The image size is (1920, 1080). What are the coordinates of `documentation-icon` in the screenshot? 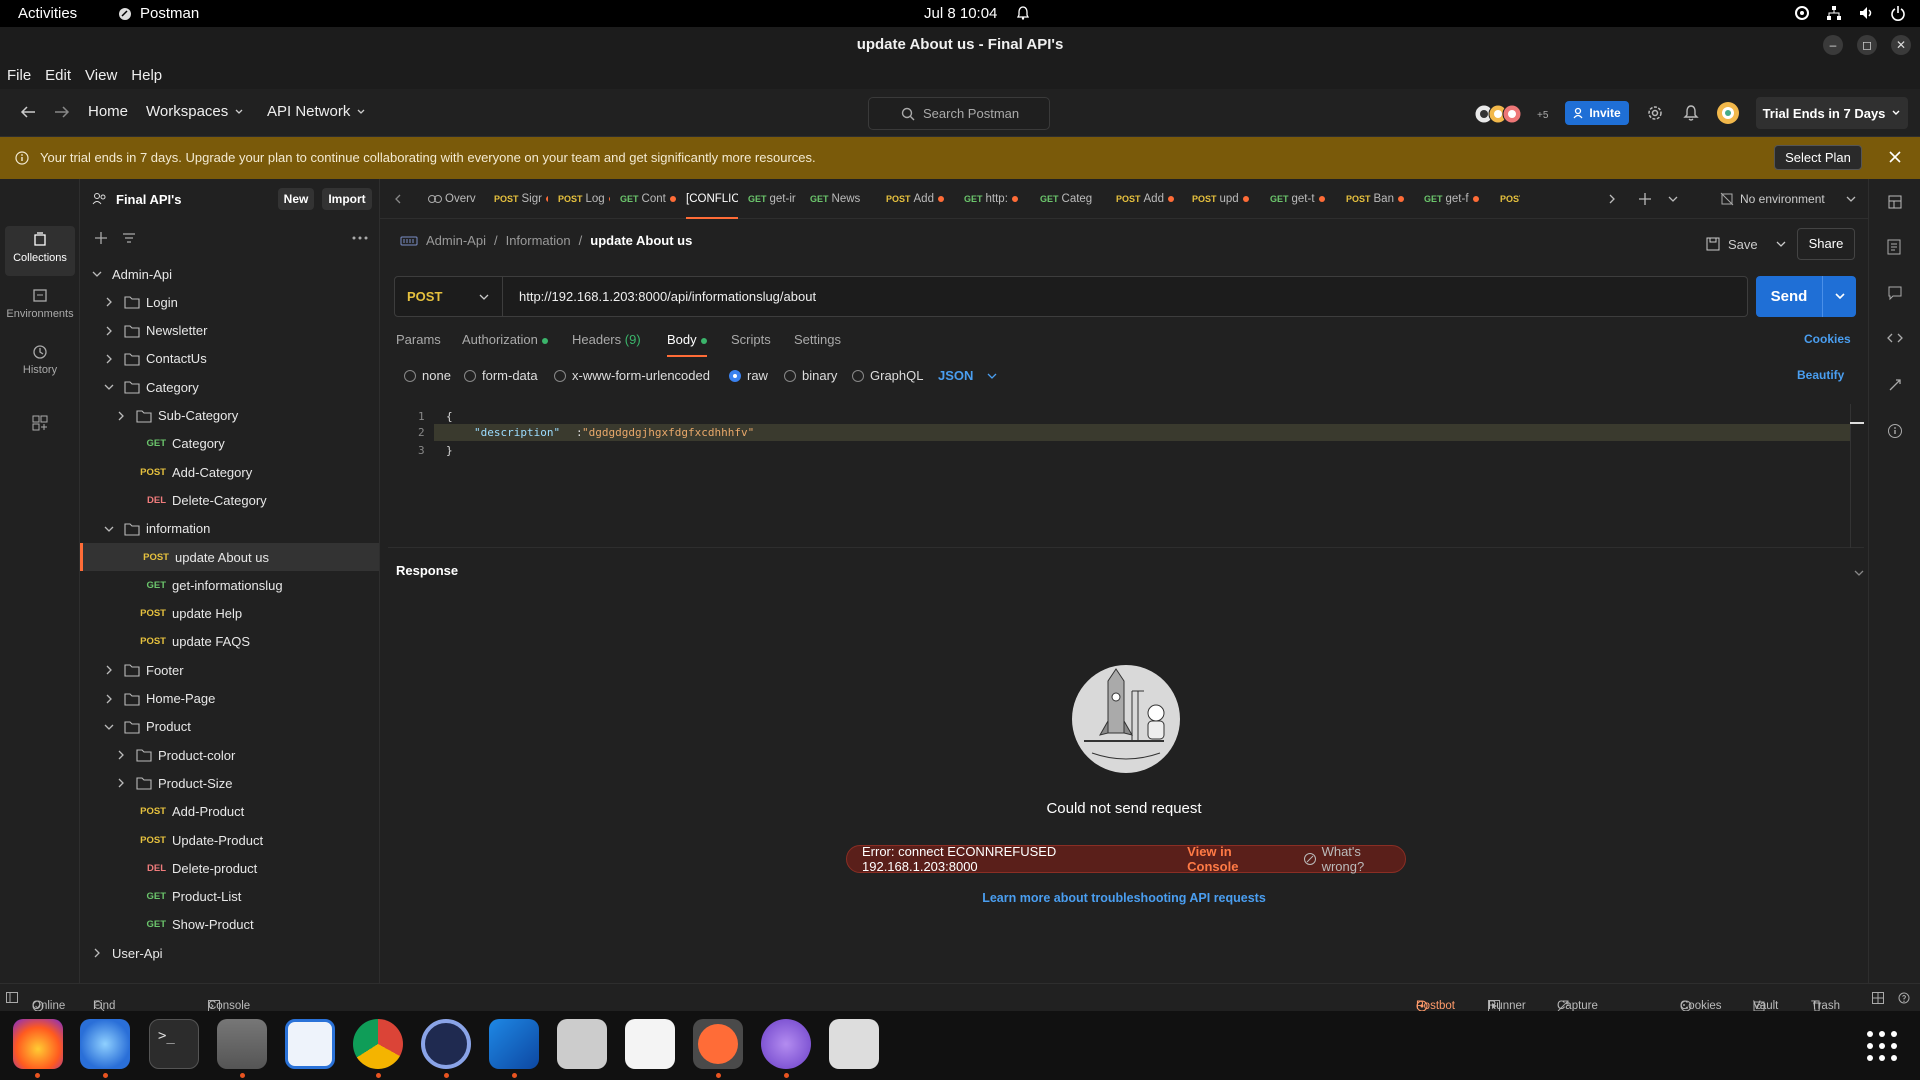 It's located at (1894, 247).